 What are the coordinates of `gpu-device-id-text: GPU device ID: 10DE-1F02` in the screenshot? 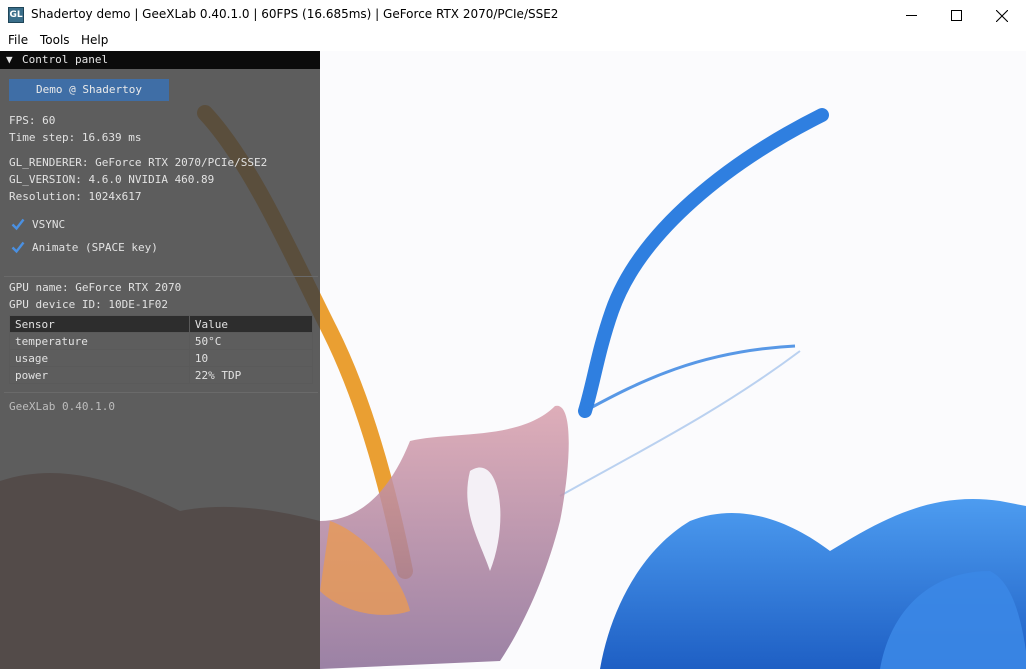 It's located at (88, 304).